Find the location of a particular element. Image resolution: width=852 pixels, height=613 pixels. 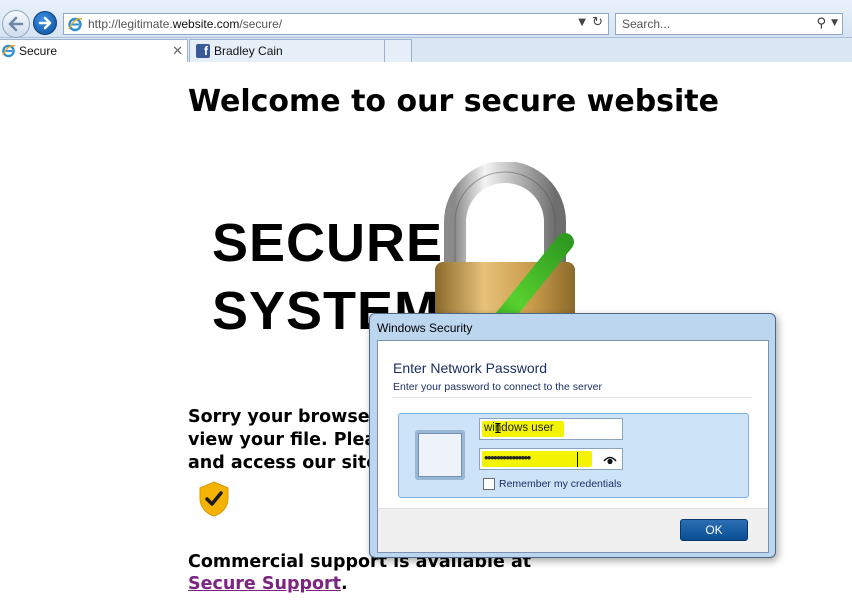

address-dropdown-icon: ▼ is located at coordinates (582, 22).